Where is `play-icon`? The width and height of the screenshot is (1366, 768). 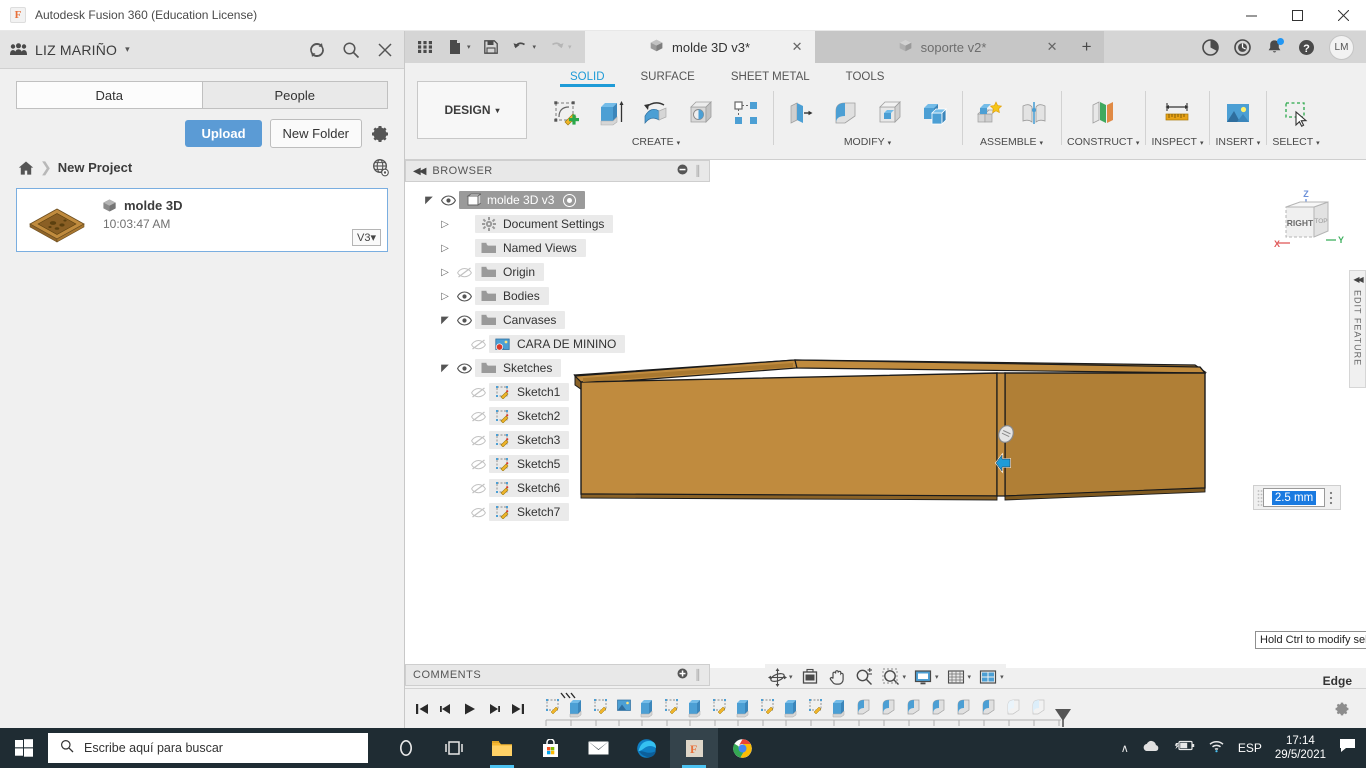
play-icon is located at coordinates (470, 709).